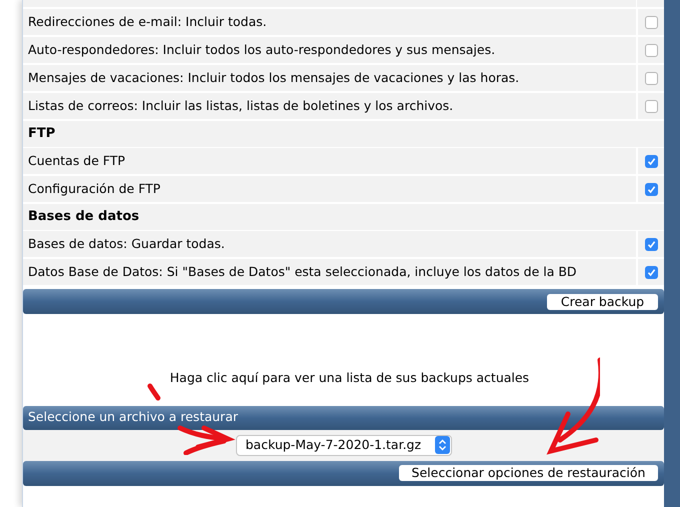 Image resolution: width=680 pixels, height=507 pixels. I want to click on option-label: Cuentas de FTP, so click(76, 161).